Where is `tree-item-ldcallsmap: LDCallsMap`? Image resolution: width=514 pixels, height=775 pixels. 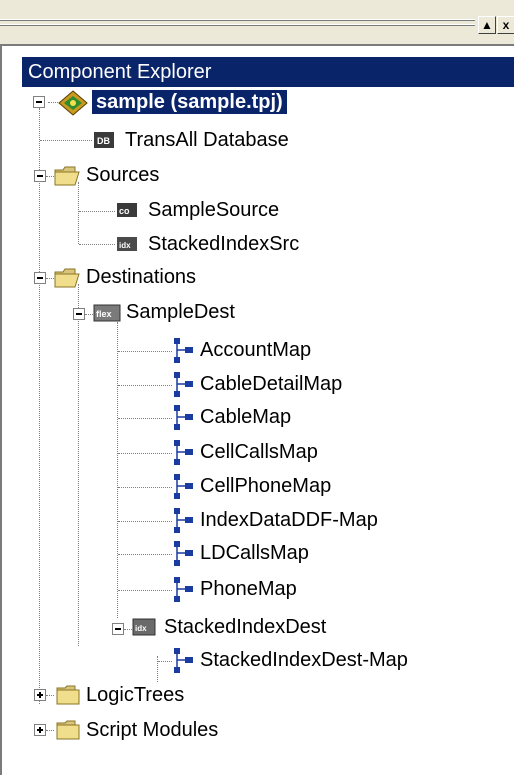 tree-item-ldcallsmap: LDCallsMap is located at coordinates (254, 553).